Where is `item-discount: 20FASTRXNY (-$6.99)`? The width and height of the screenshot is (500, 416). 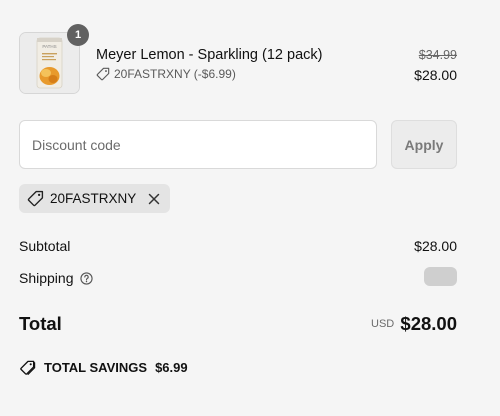
item-discount: 20FASTRXNY (-$6.99) is located at coordinates (166, 74).